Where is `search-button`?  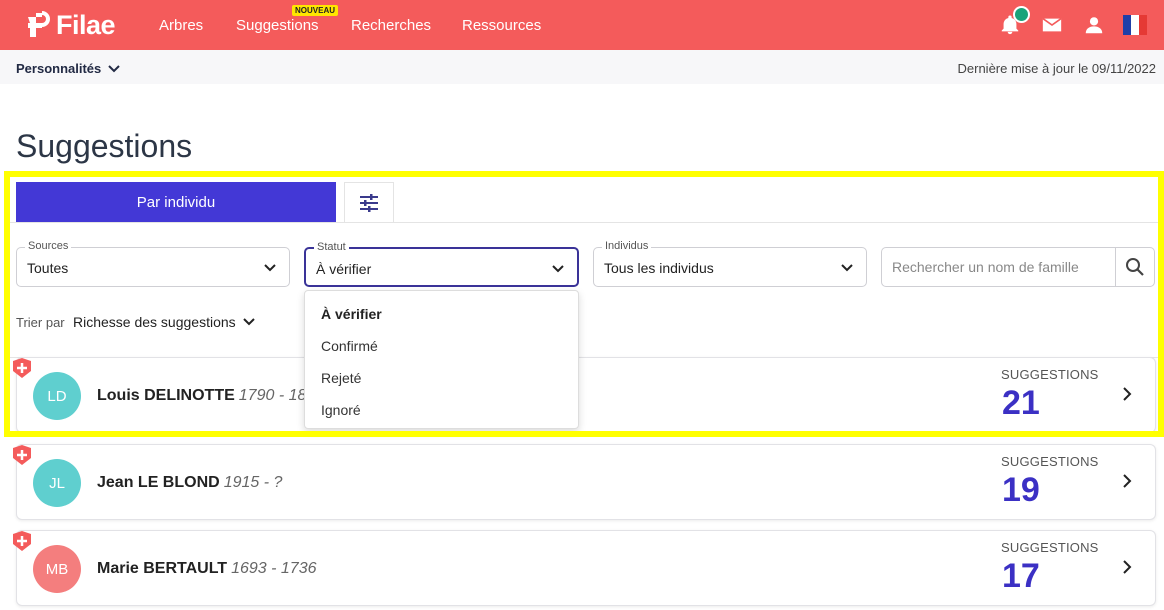 search-button is located at coordinates (1135, 267).